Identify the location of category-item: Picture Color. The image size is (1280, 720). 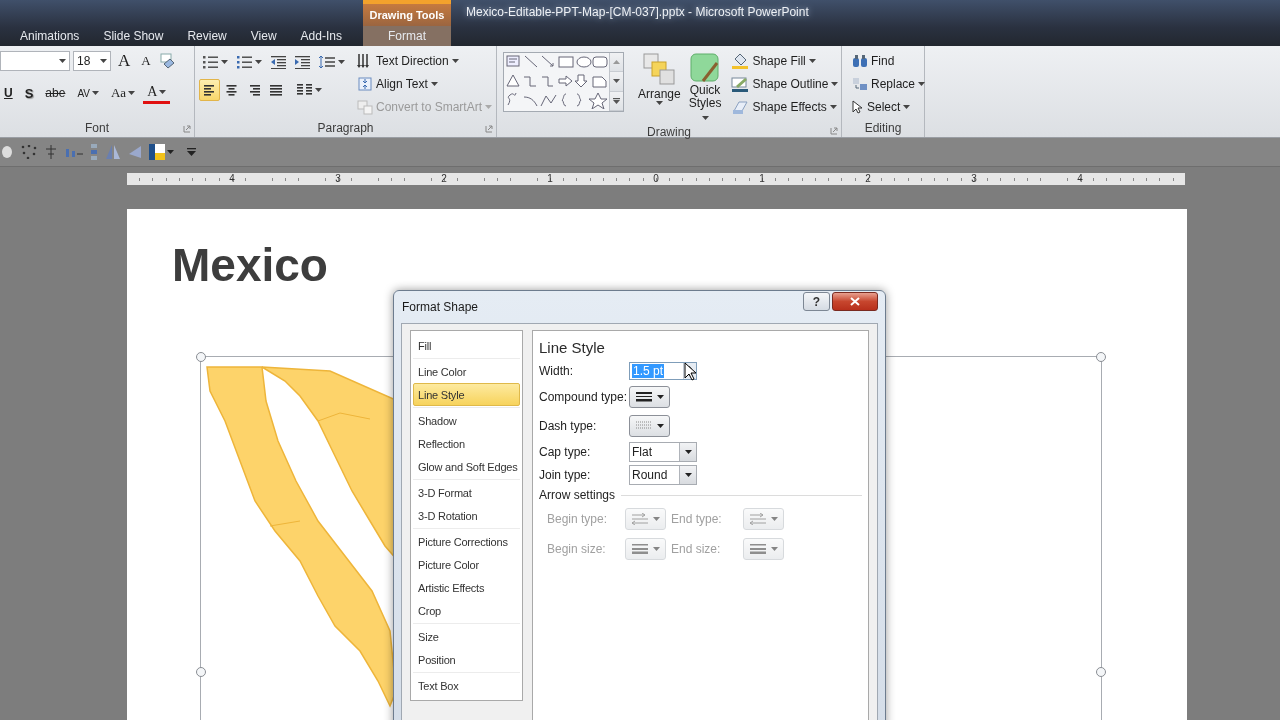
(466, 564).